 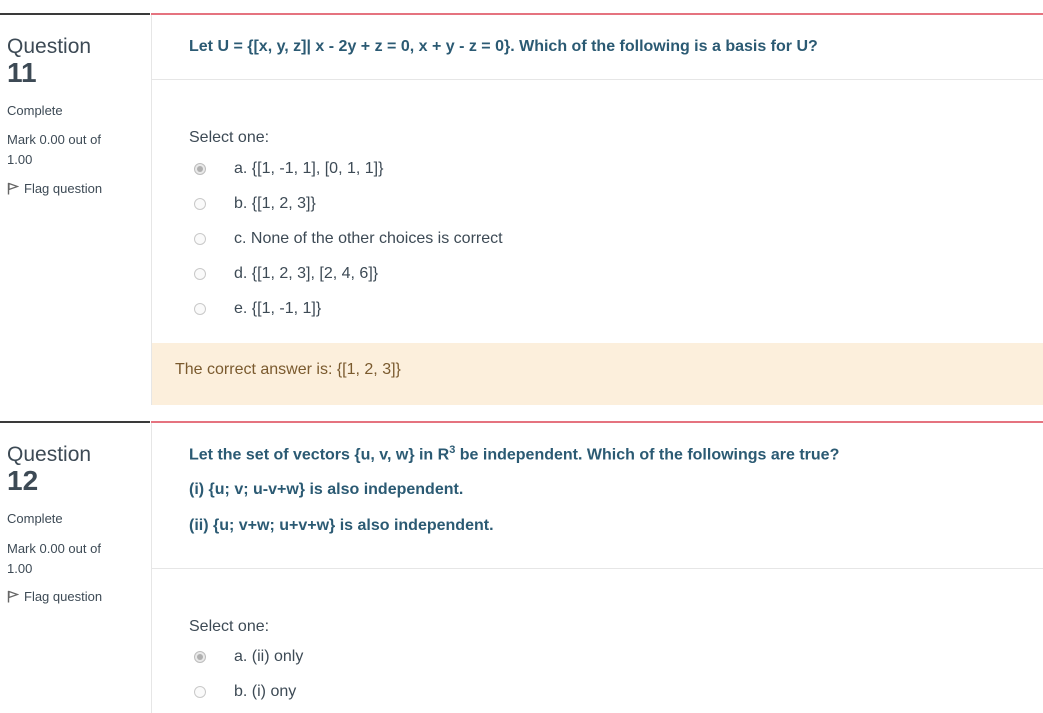 I want to click on question-text-part: Let the set of vectors {u, v, w} in R, so click(x=319, y=455).